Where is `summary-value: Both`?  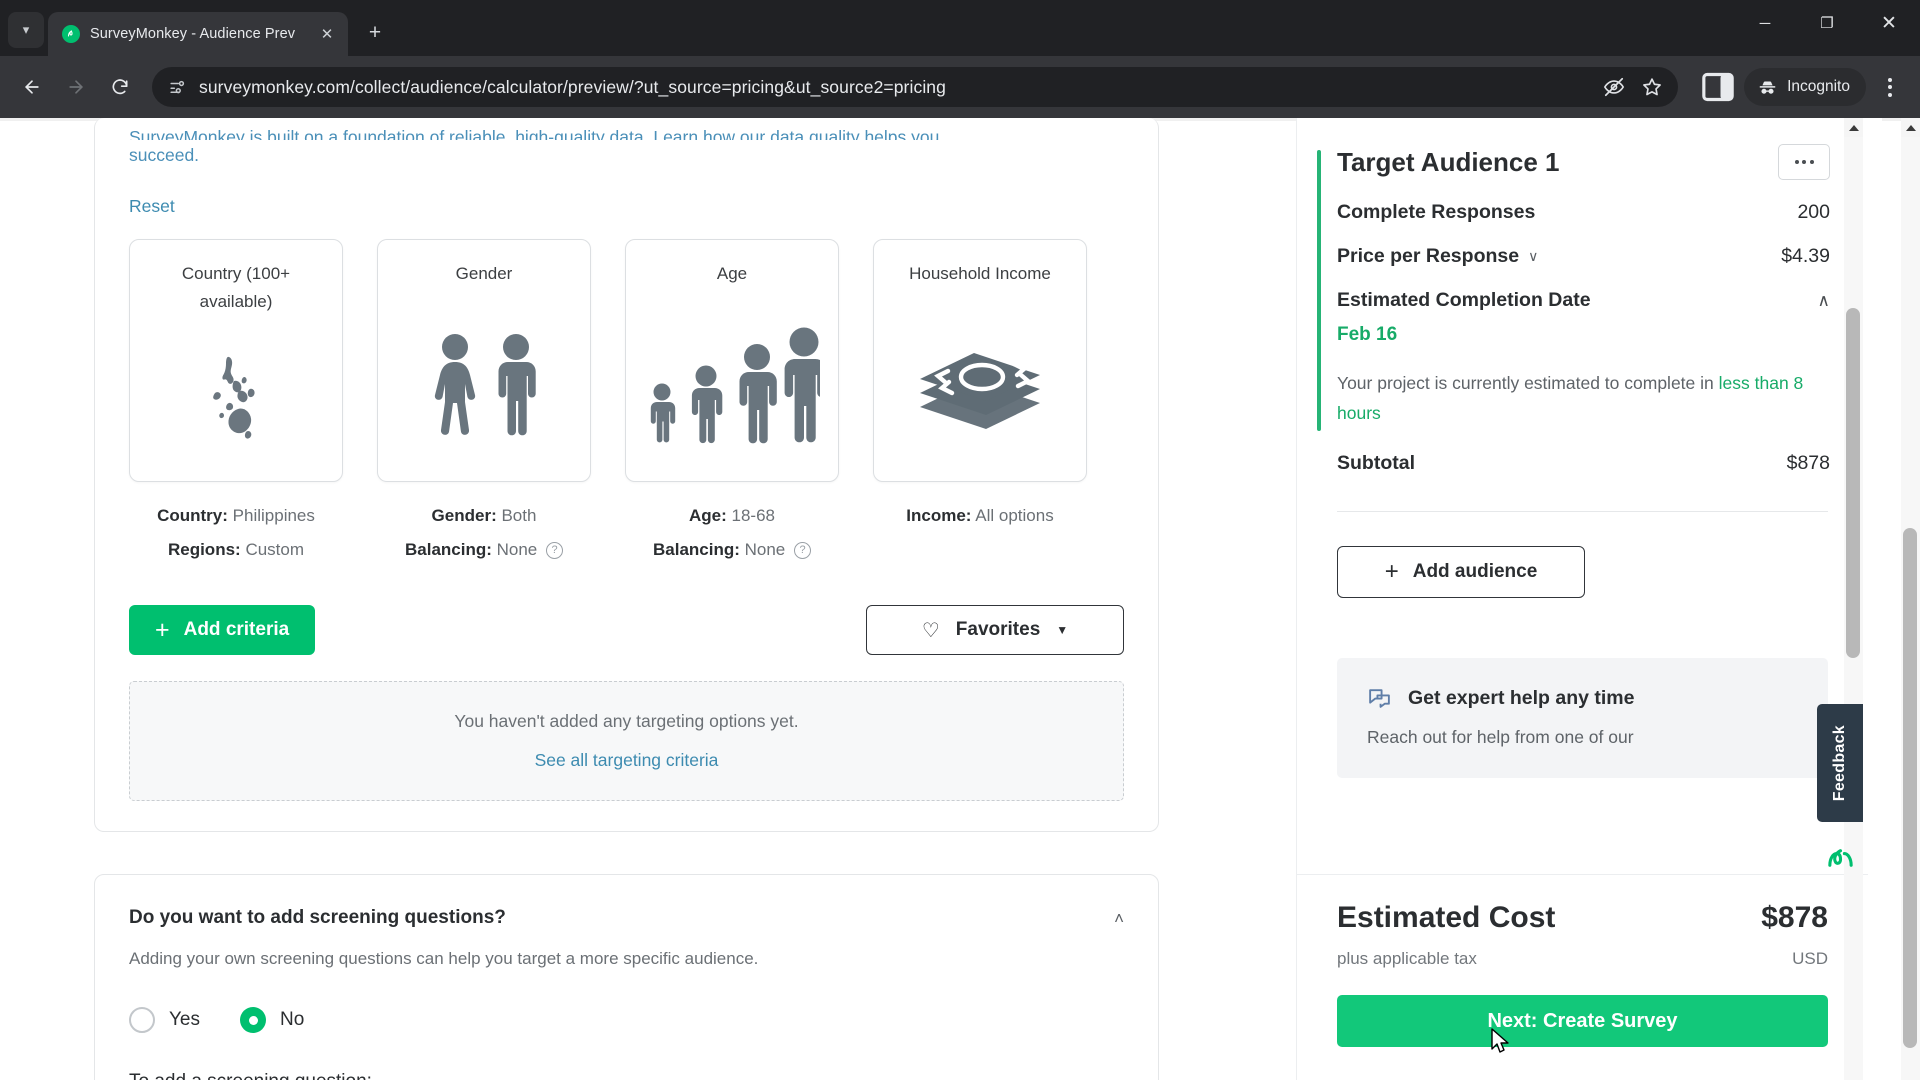
summary-value: Both is located at coordinates (519, 515).